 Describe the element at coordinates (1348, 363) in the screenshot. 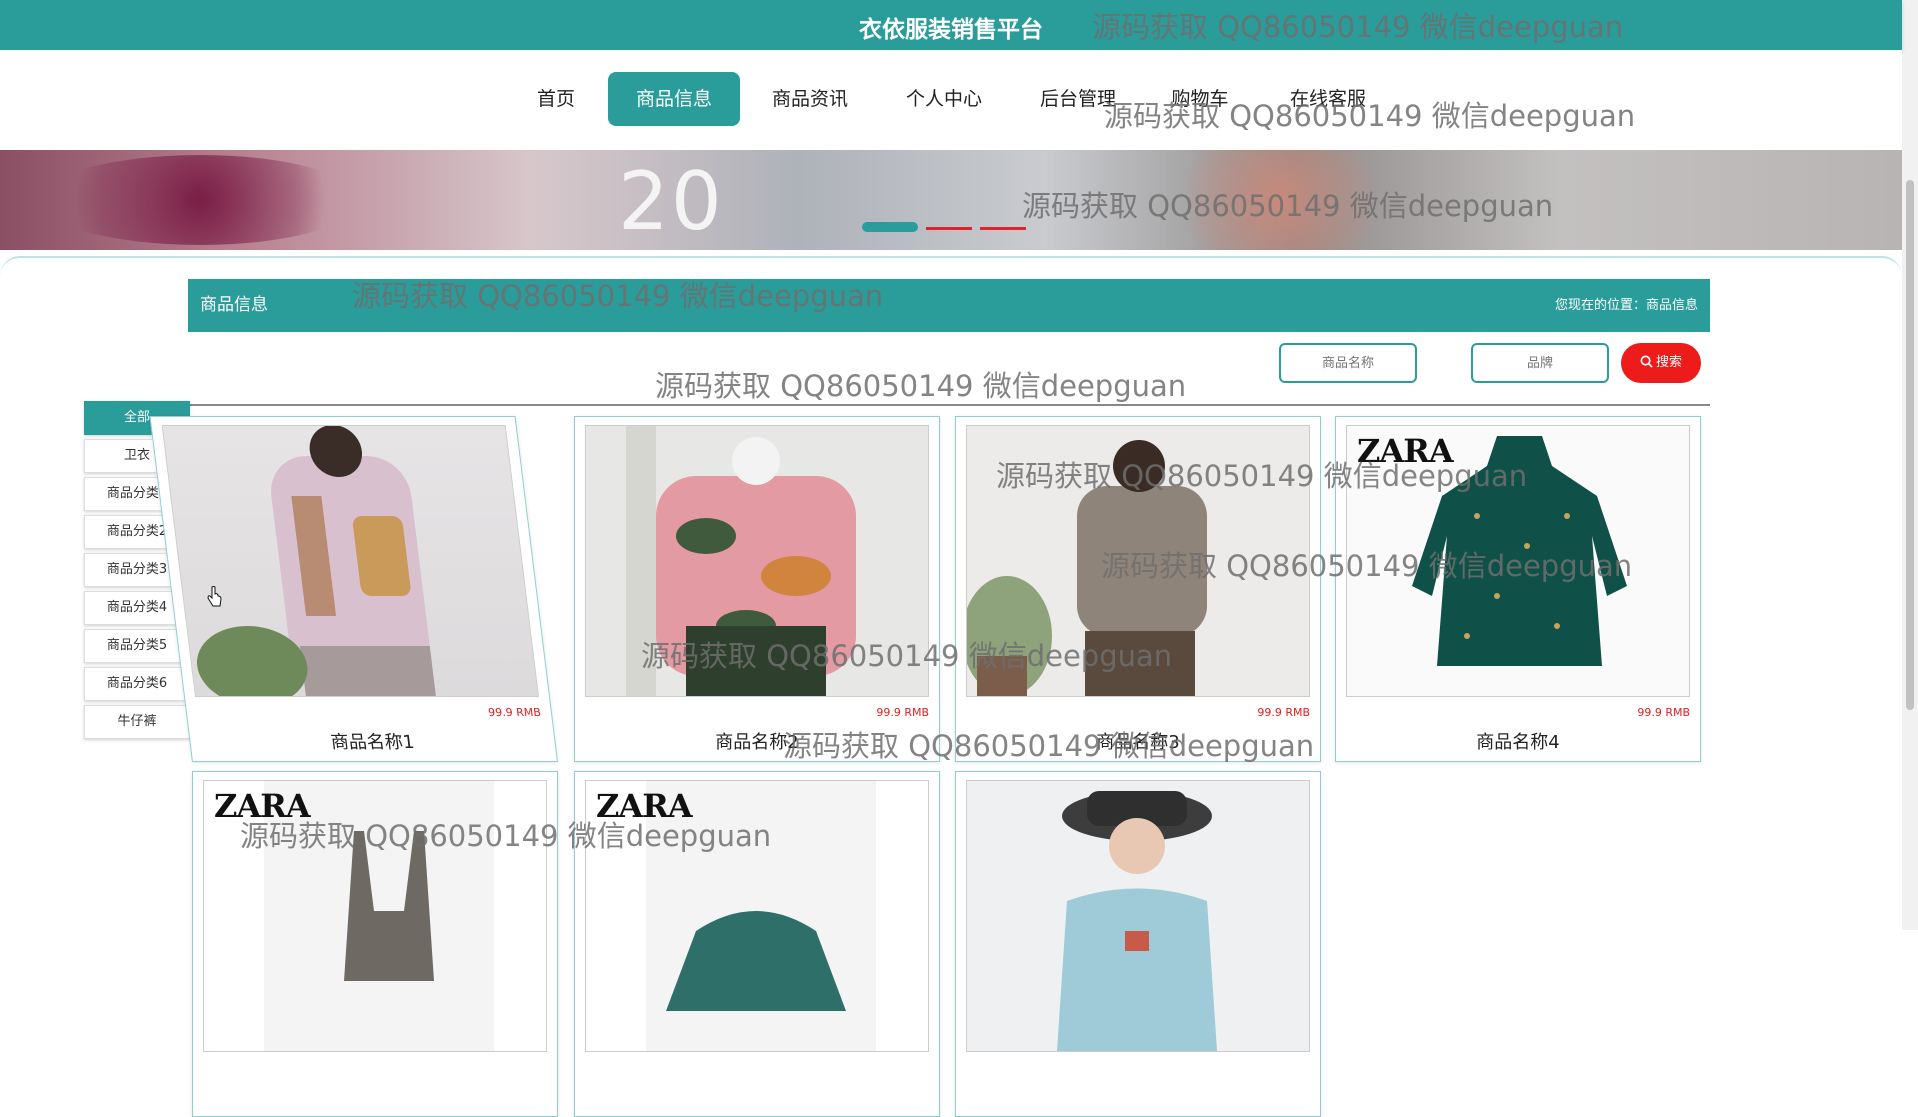

I see `product-name-search-input` at that location.